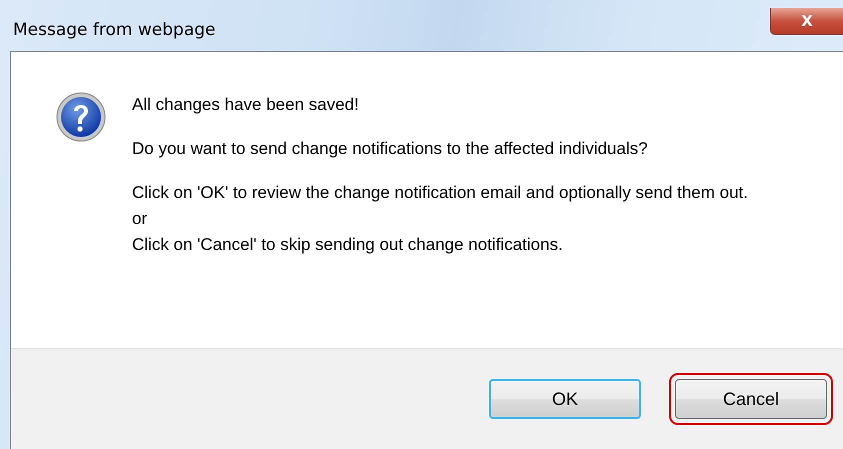 Image resolution: width=843 pixels, height=449 pixels. I want to click on dialog-button: OK, so click(565, 399).